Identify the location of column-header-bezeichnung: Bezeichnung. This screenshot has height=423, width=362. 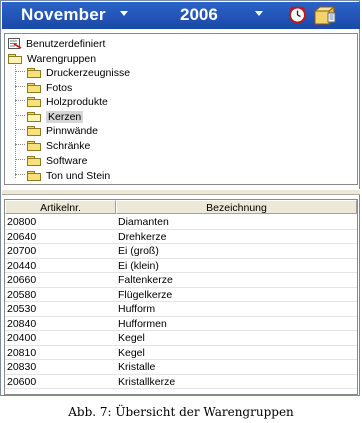
(236, 207).